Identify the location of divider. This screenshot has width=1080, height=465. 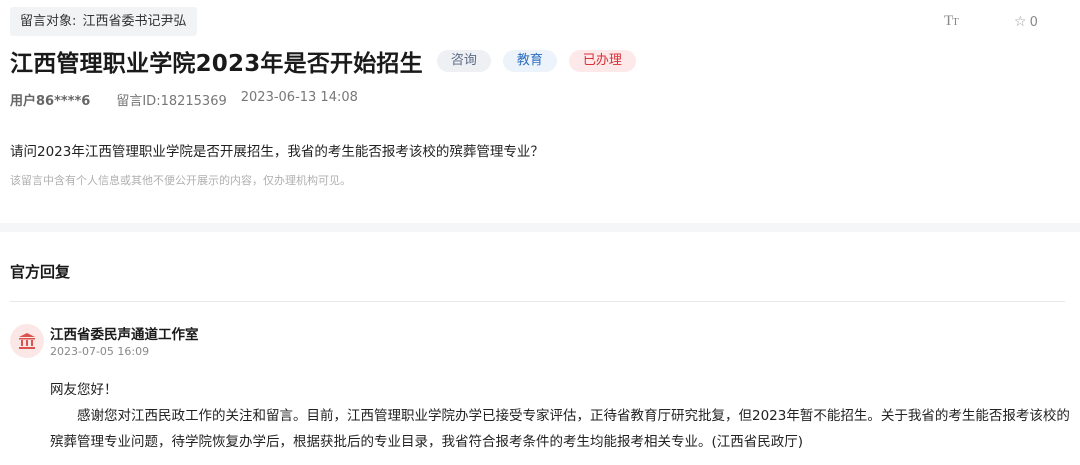
(537, 301).